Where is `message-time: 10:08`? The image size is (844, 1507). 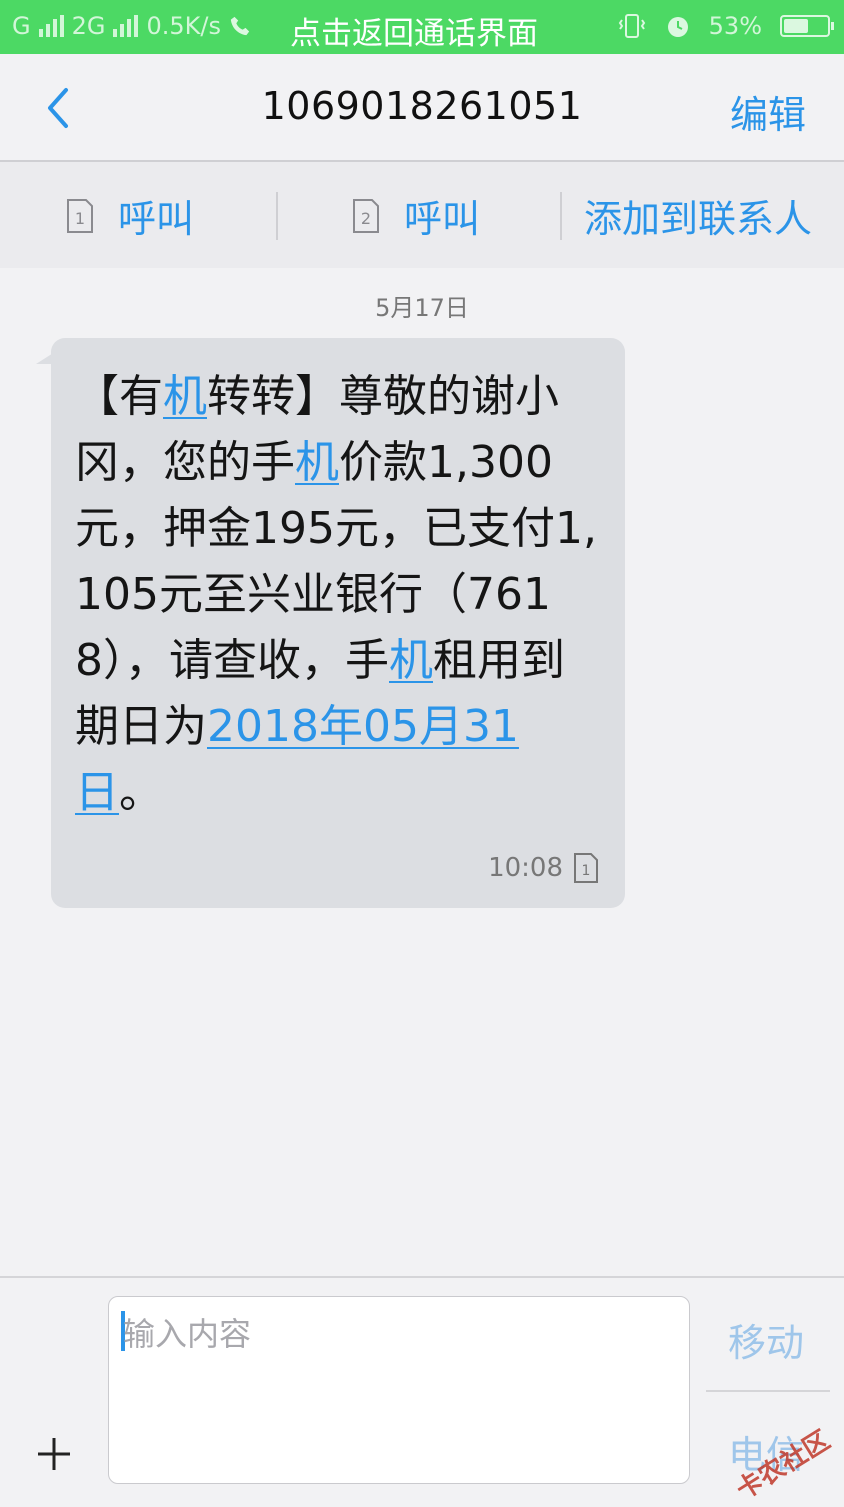
message-time: 10:08 is located at coordinates (525, 868).